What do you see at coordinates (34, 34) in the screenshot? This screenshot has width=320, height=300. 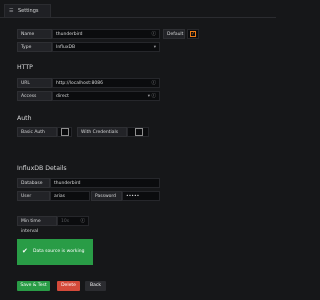 I see `name-label: Name` at bounding box center [34, 34].